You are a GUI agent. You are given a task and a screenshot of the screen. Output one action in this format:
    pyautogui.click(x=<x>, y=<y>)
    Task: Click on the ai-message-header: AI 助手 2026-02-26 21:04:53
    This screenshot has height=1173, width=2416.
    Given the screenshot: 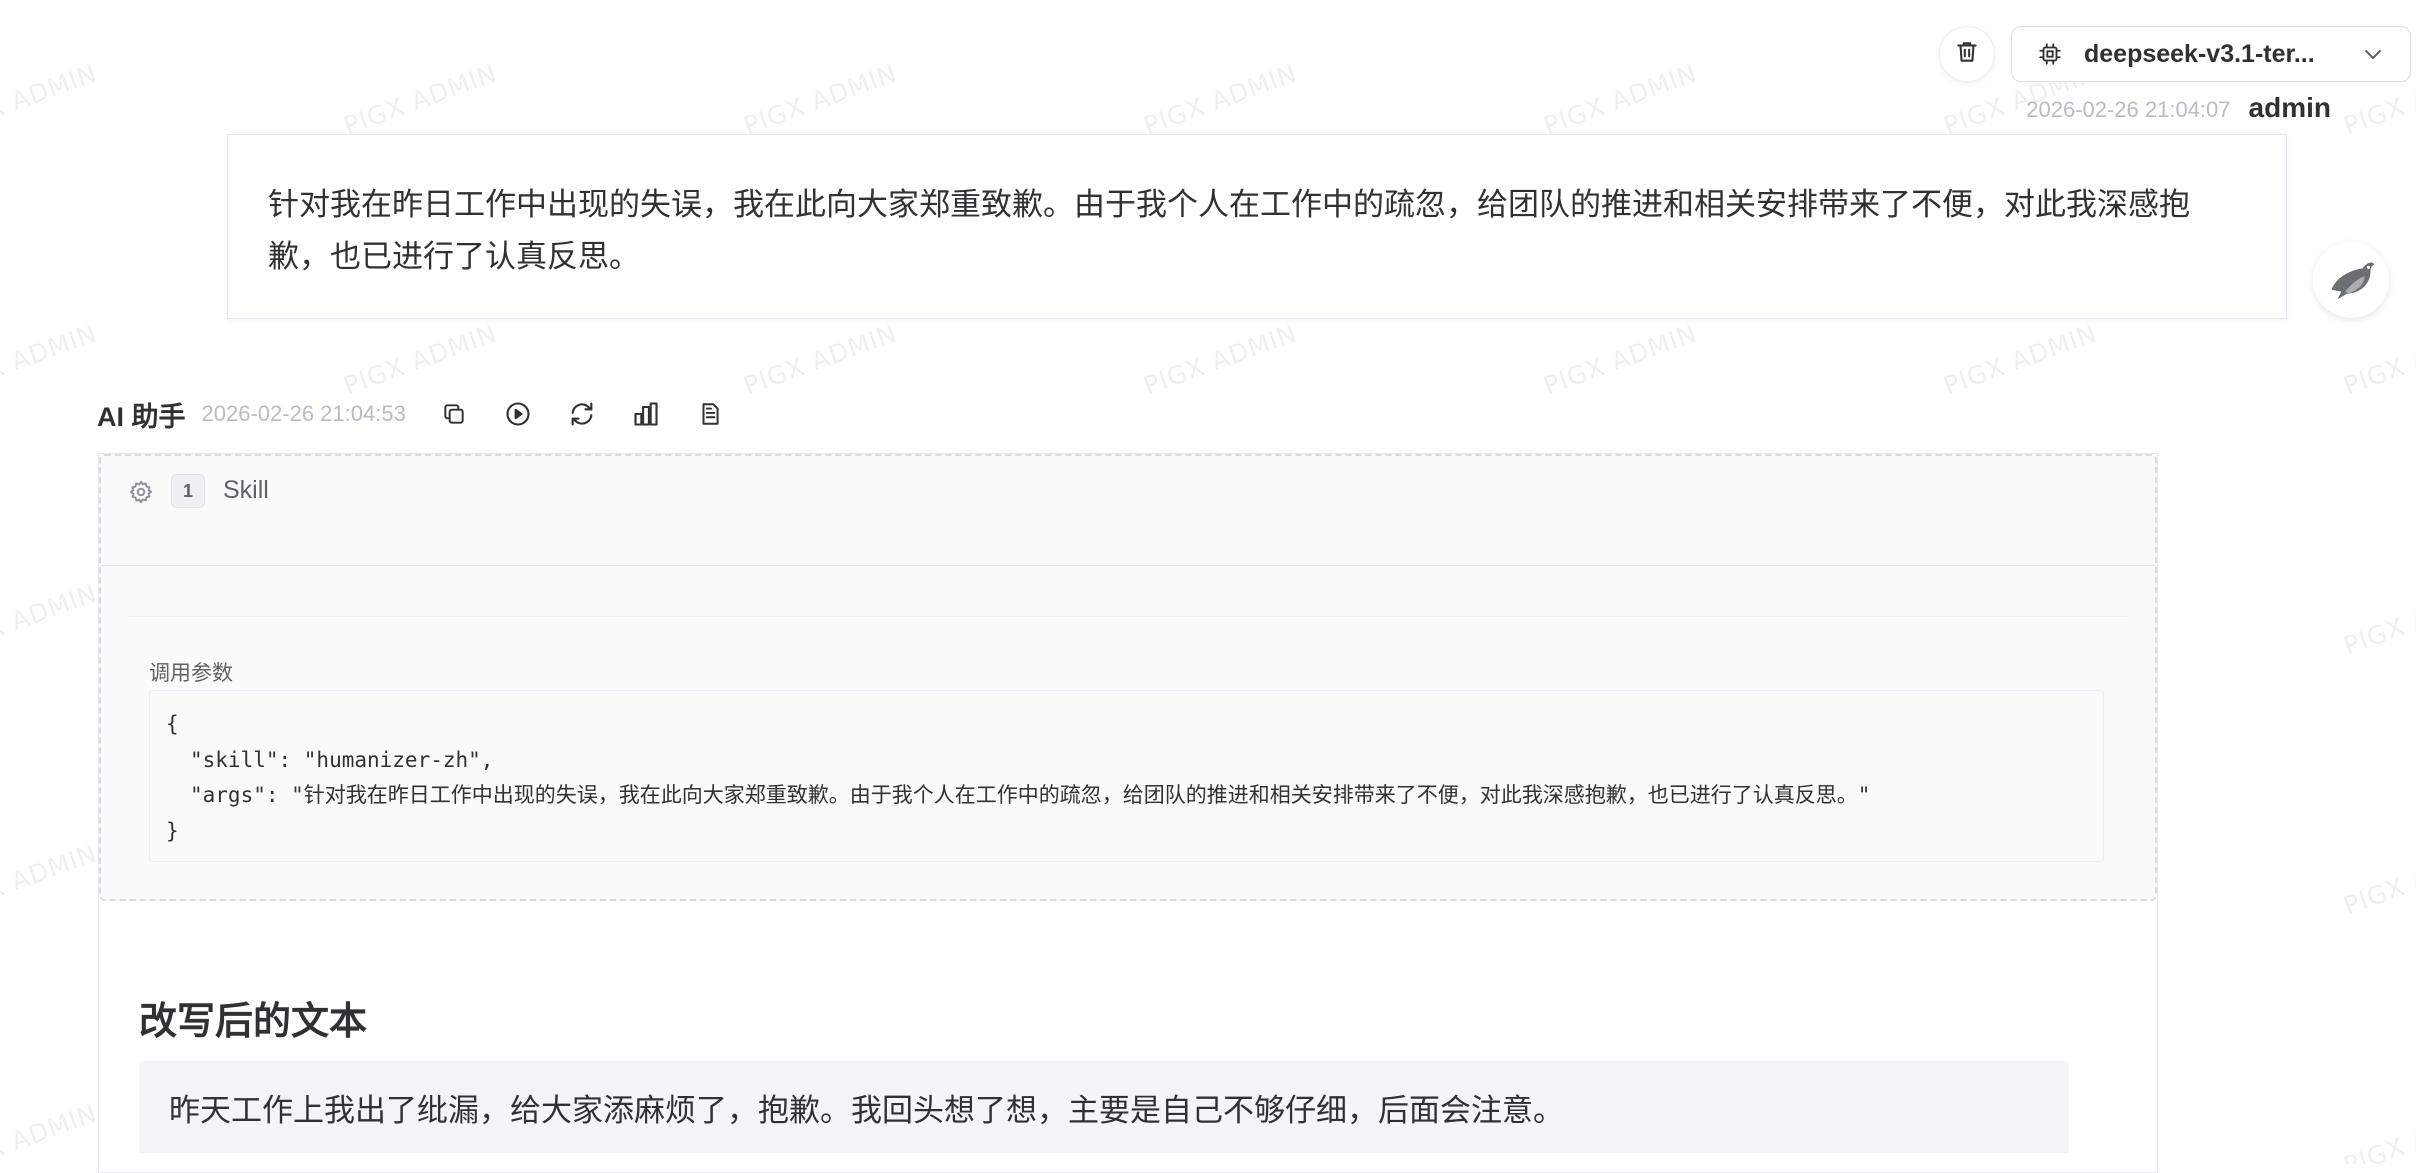 What is the action you would take?
    pyautogui.click(x=426, y=414)
    